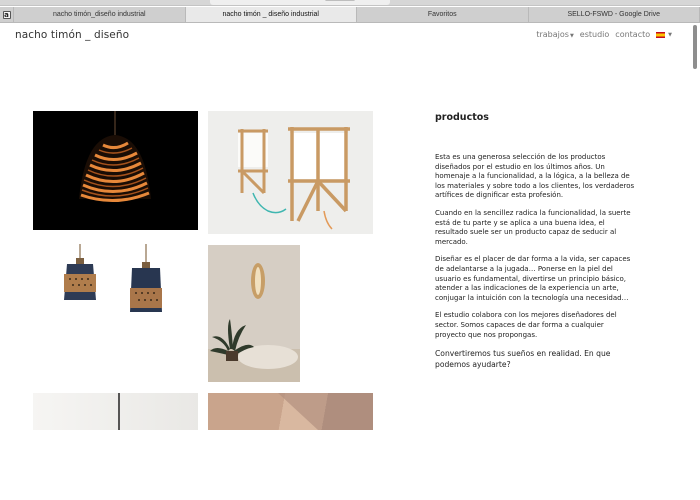  I want to click on site-logo: nacho timón _ diseño, so click(72, 35).